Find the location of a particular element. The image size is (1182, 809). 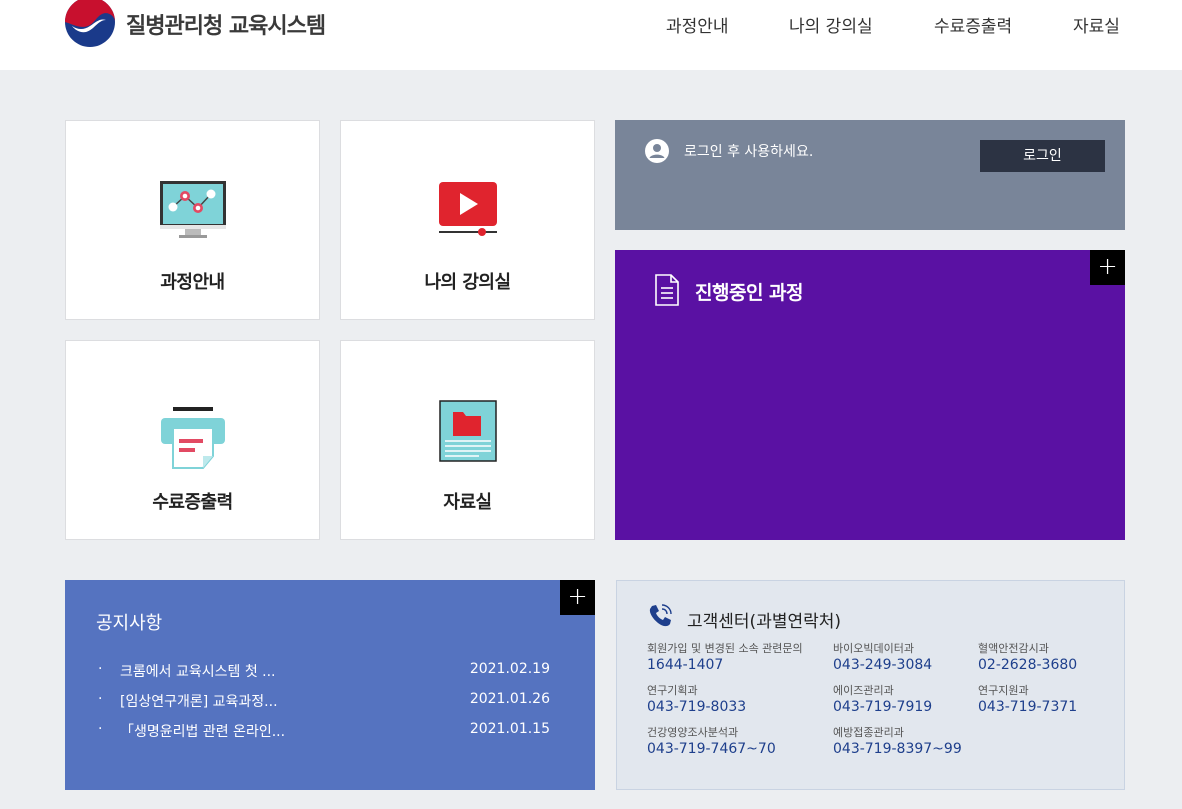

document-icon is located at coordinates (667, 290).